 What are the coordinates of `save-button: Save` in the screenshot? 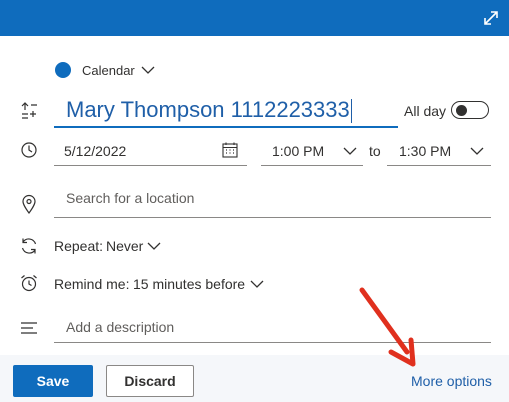 It's located at (53, 381).